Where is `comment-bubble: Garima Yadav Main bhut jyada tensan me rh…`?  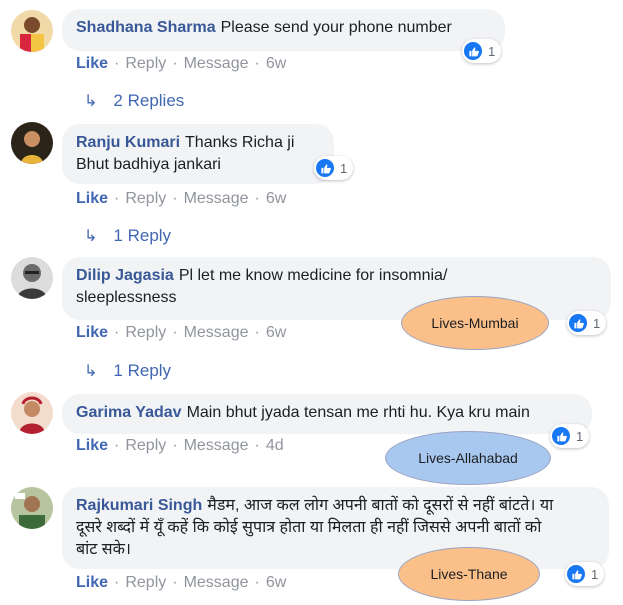 comment-bubble: Garima Yadav Main bhut jyada tensan me rh… is located at coordinates (327, 414).